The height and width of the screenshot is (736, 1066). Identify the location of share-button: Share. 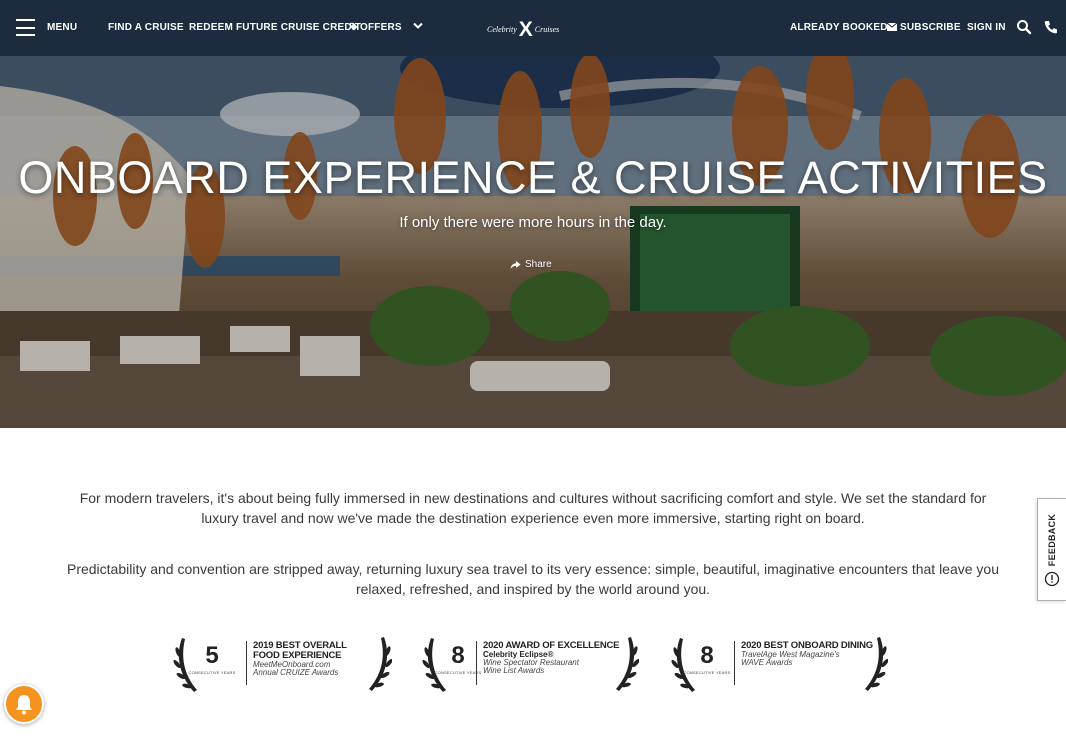
(531, 264).